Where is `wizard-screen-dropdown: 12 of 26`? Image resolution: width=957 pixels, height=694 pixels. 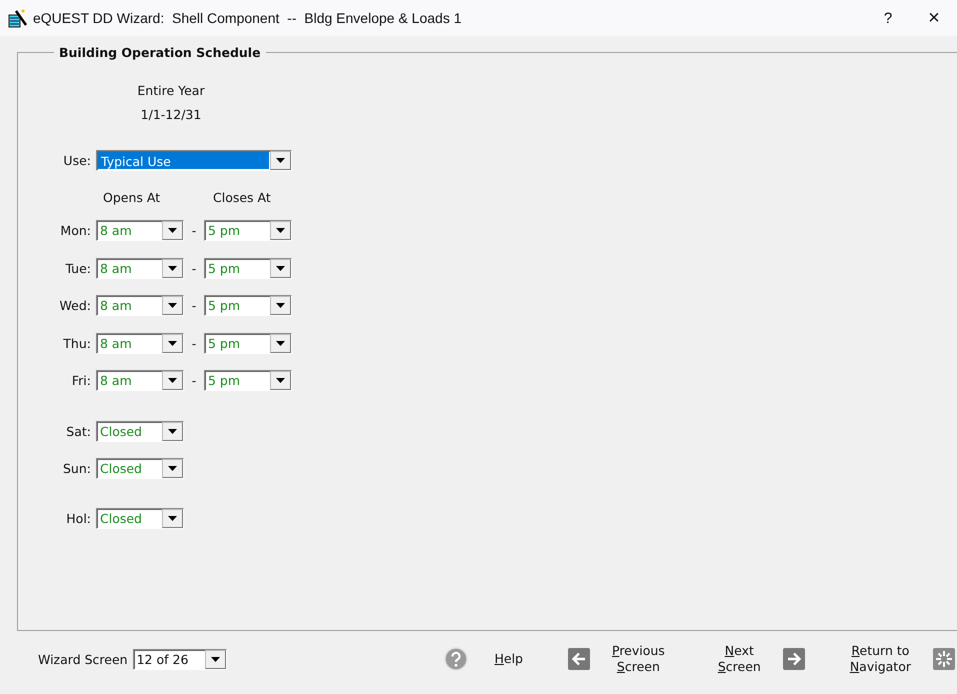
wizard-screen-dropdown: 12 of 26 is located at coordinates (179, 659).